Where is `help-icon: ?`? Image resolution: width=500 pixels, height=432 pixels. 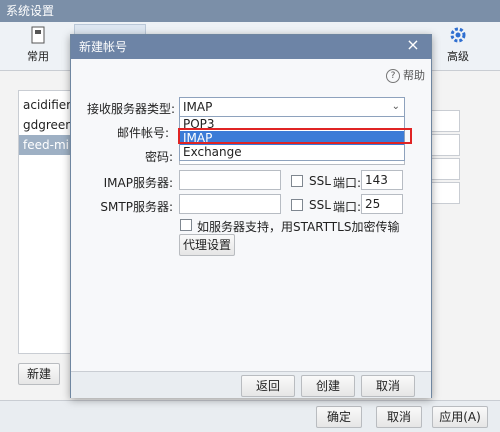 help-icon: ? is located at coordinates (393, 76).